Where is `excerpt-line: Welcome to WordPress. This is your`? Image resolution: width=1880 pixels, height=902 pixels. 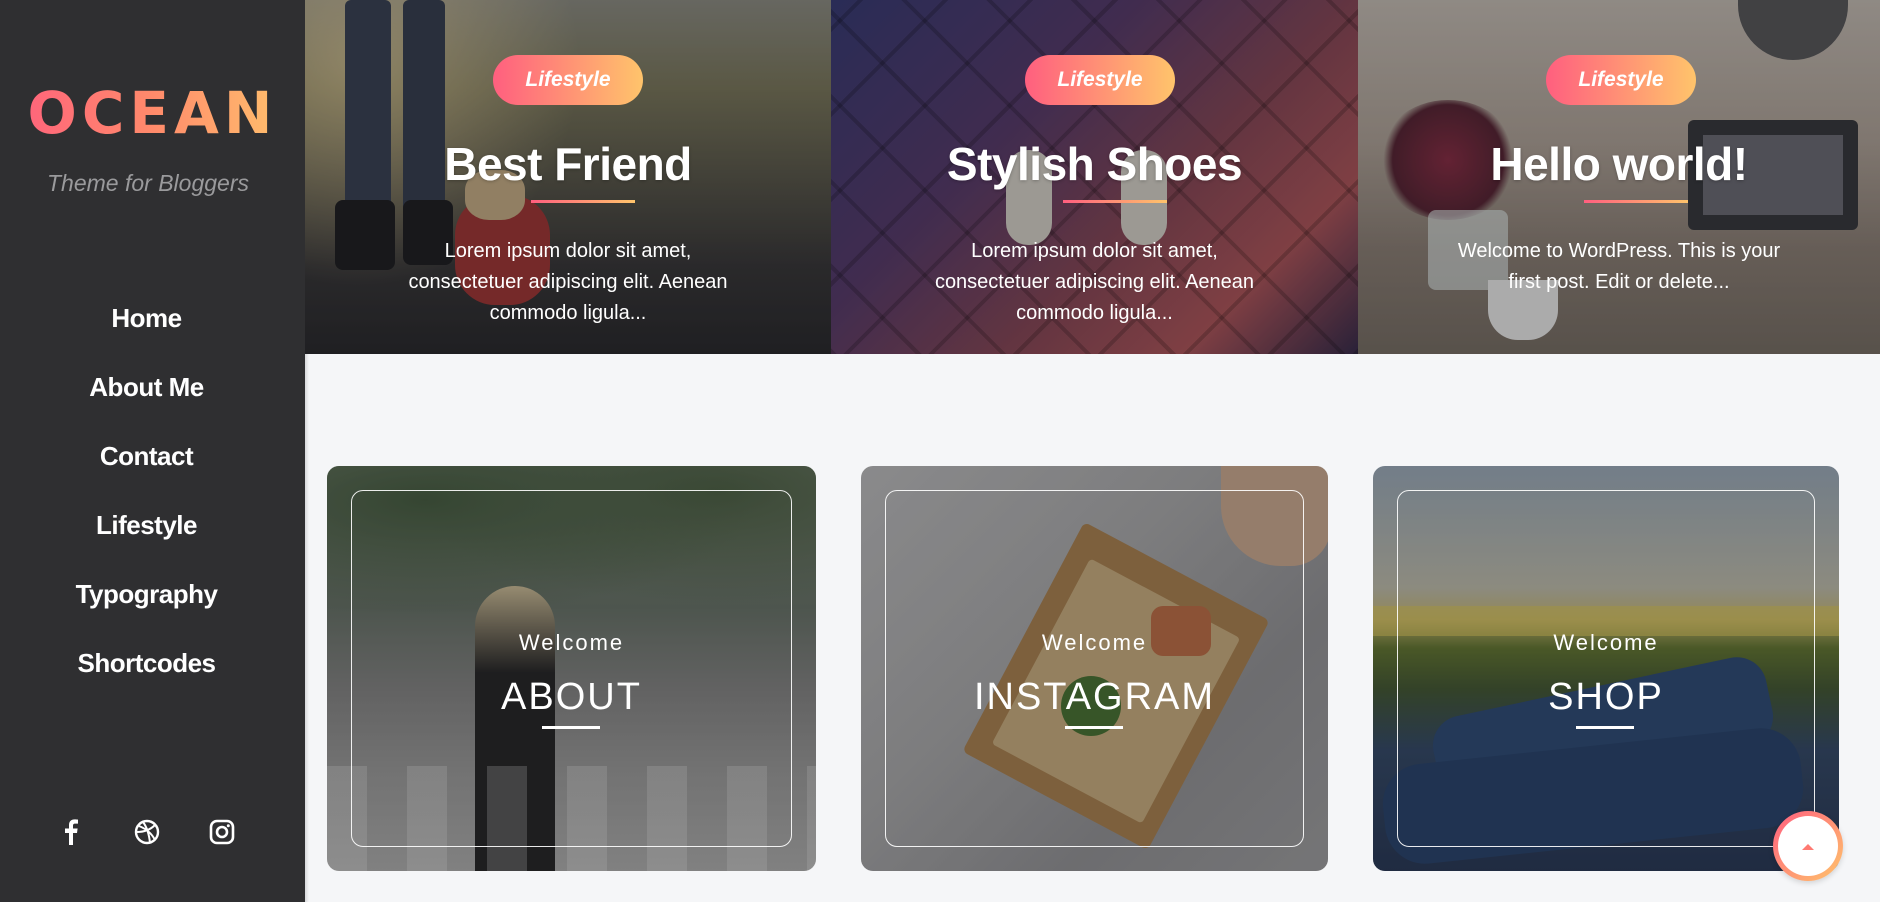 excerpt-line: Welcome to WordPress. This is your is located at coordinates (1619, 251).